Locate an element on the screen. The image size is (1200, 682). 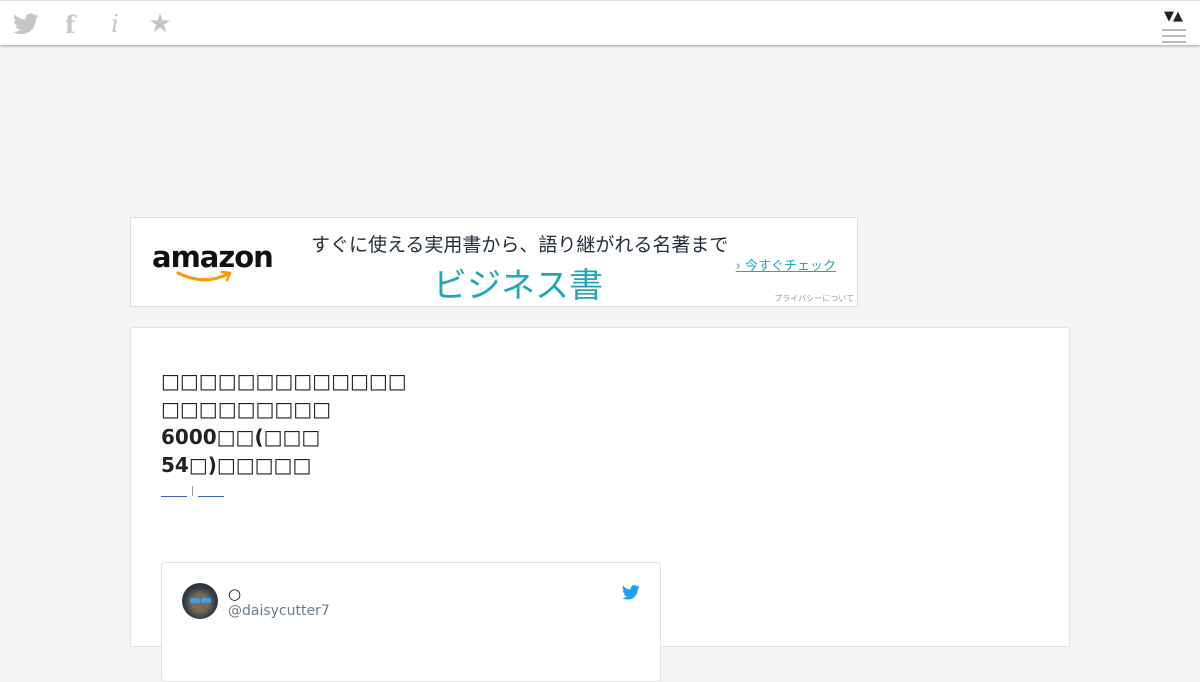
amazon-smile-icon is located at coordinates (204, 276).